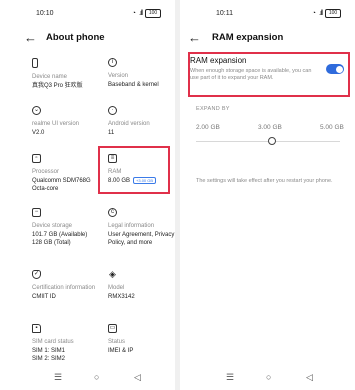 This screenshot has height=390, width=355. Describe the element at coordinates (213, 109) in the screenshot. I see `expand-by-label: EXPAND BY` at that location.